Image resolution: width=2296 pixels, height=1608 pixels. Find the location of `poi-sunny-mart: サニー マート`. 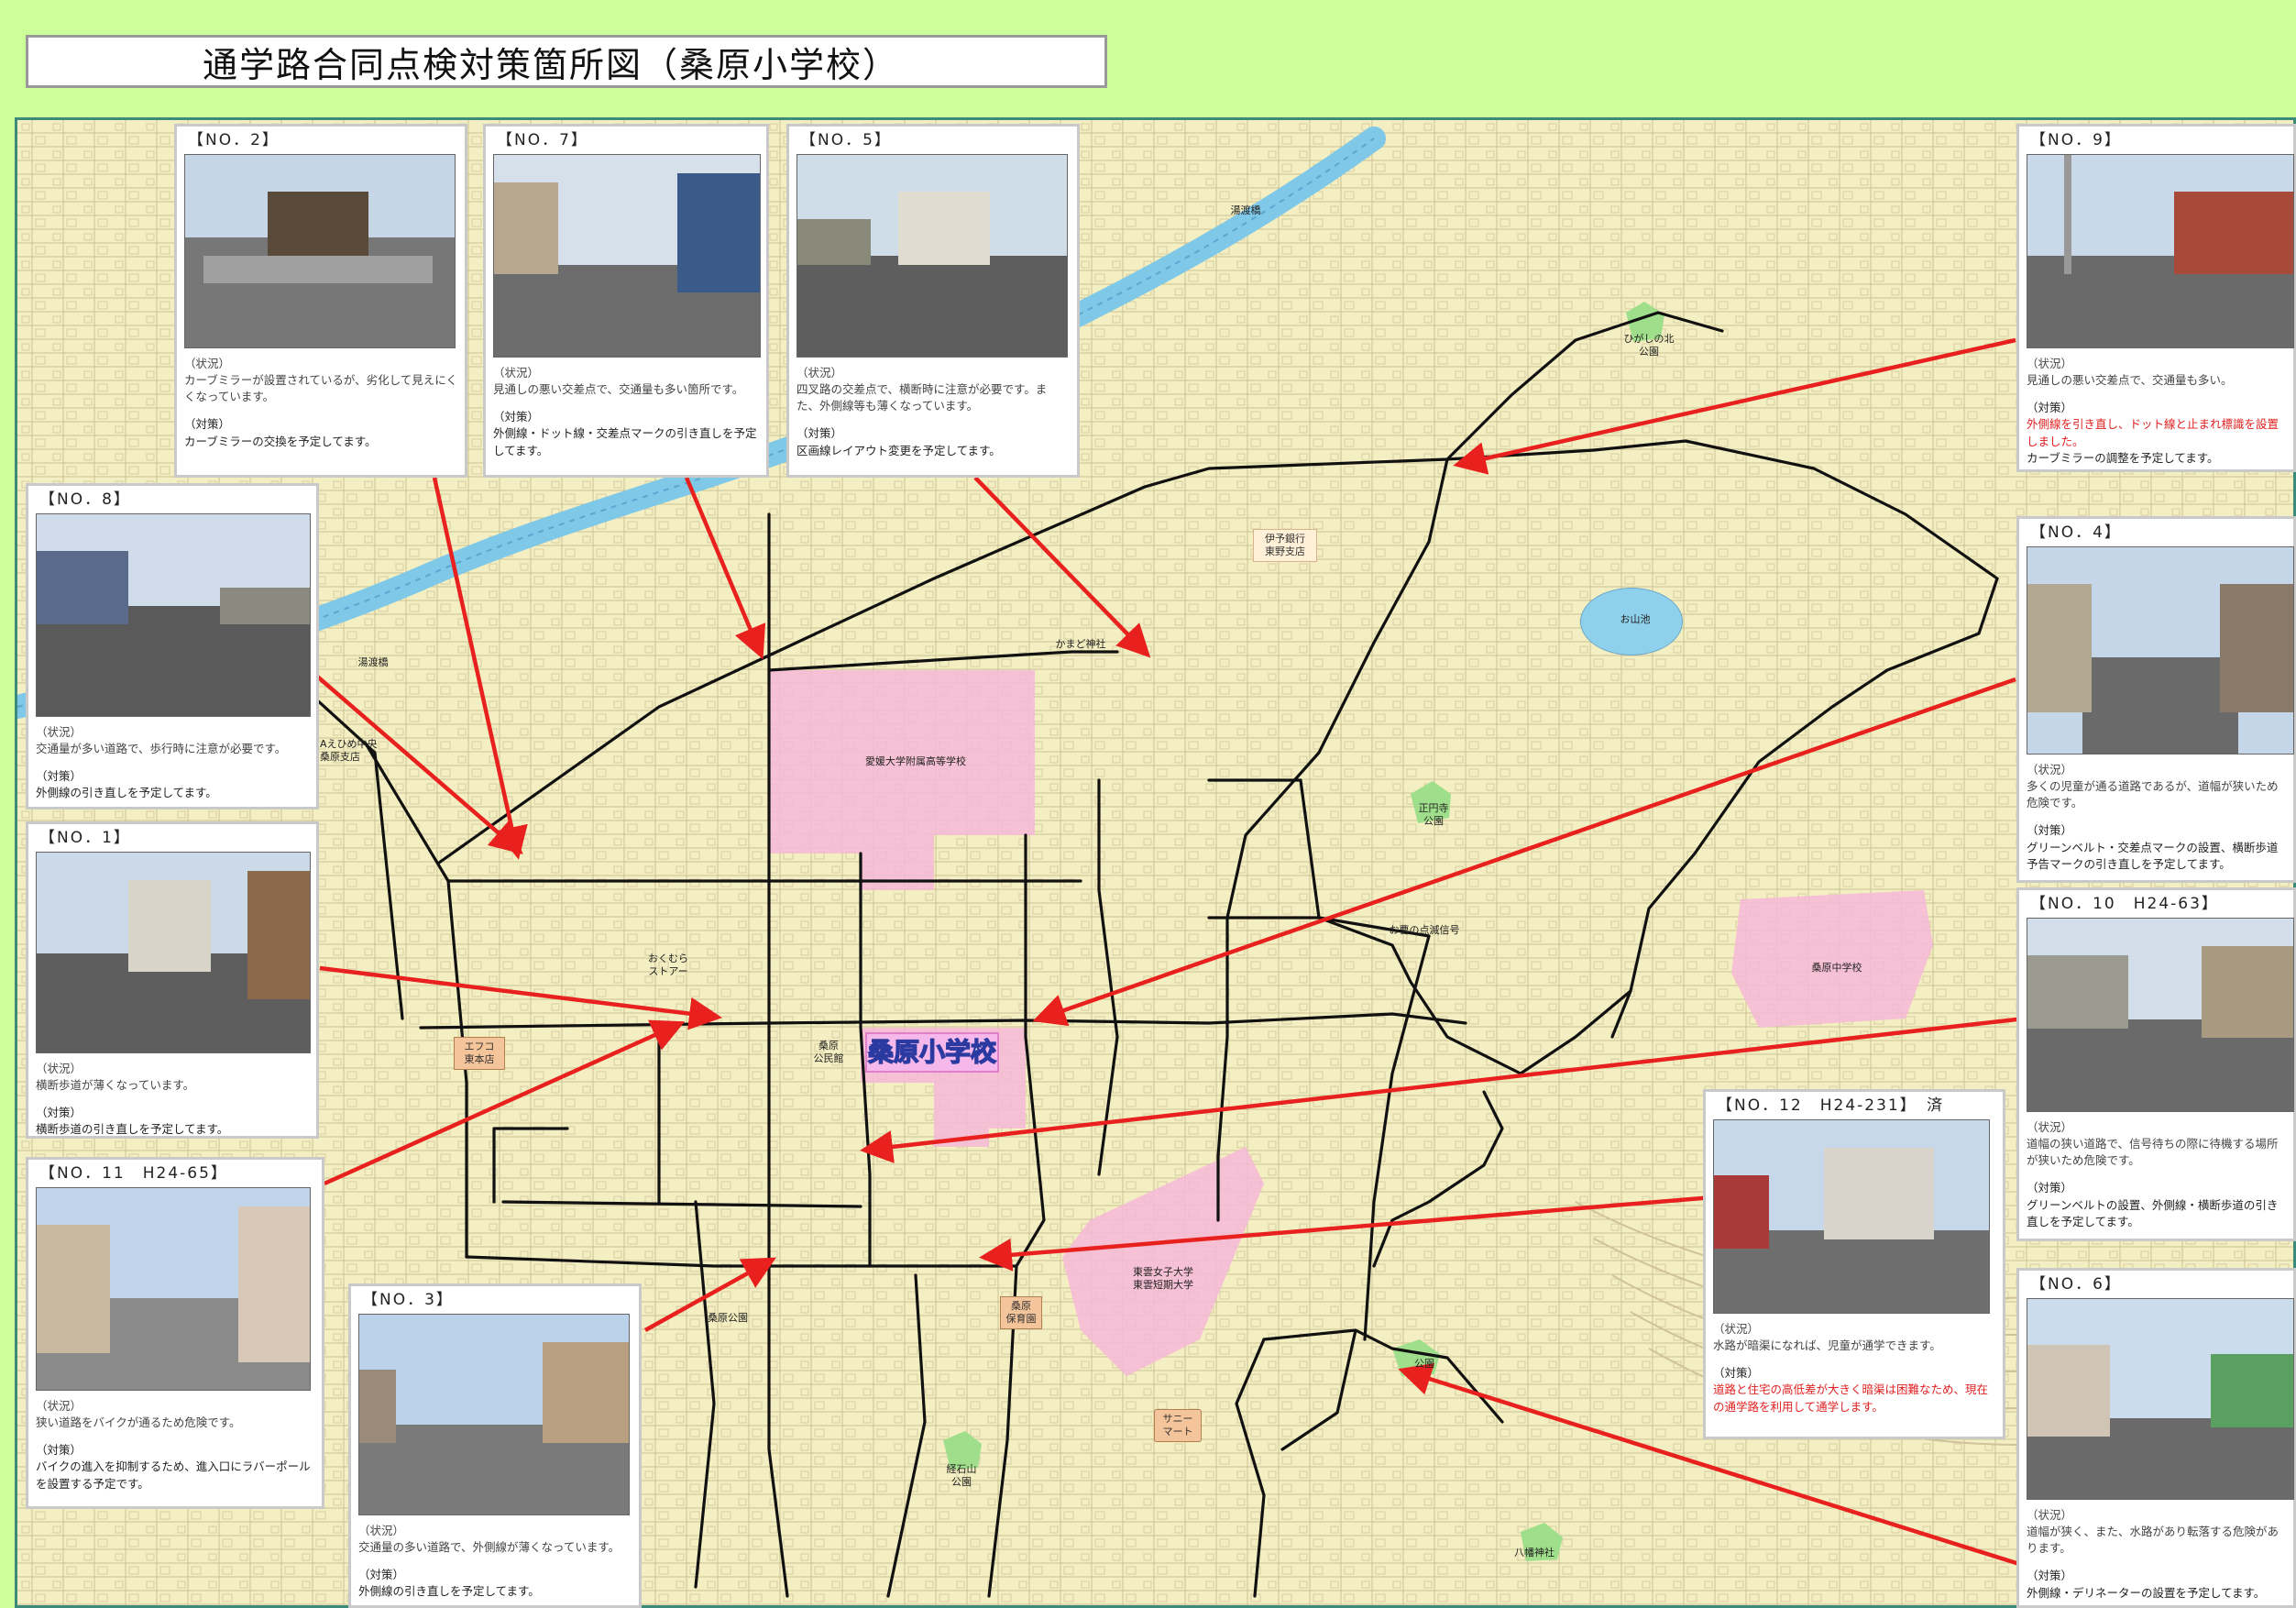

poi-sunny-mart: サニー マート is located at coordinates (1178, 1425).